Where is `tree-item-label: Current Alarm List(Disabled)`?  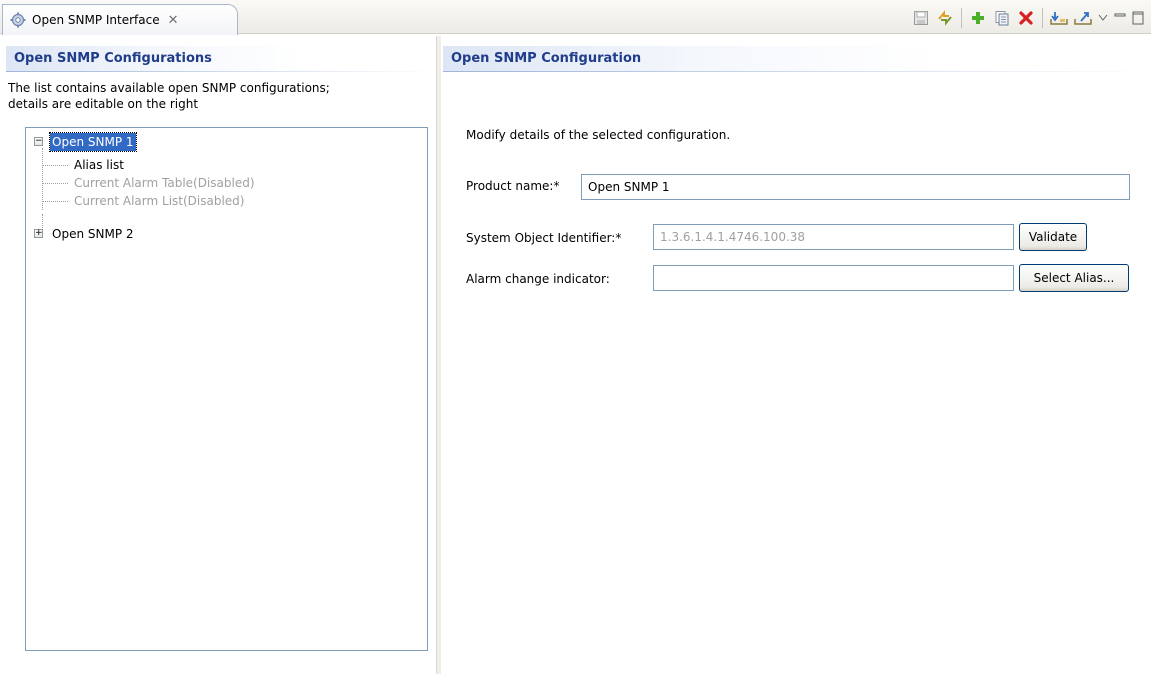
tree-item-label: Current Alarm List(Disabled) is located at coordinates (159, 201).